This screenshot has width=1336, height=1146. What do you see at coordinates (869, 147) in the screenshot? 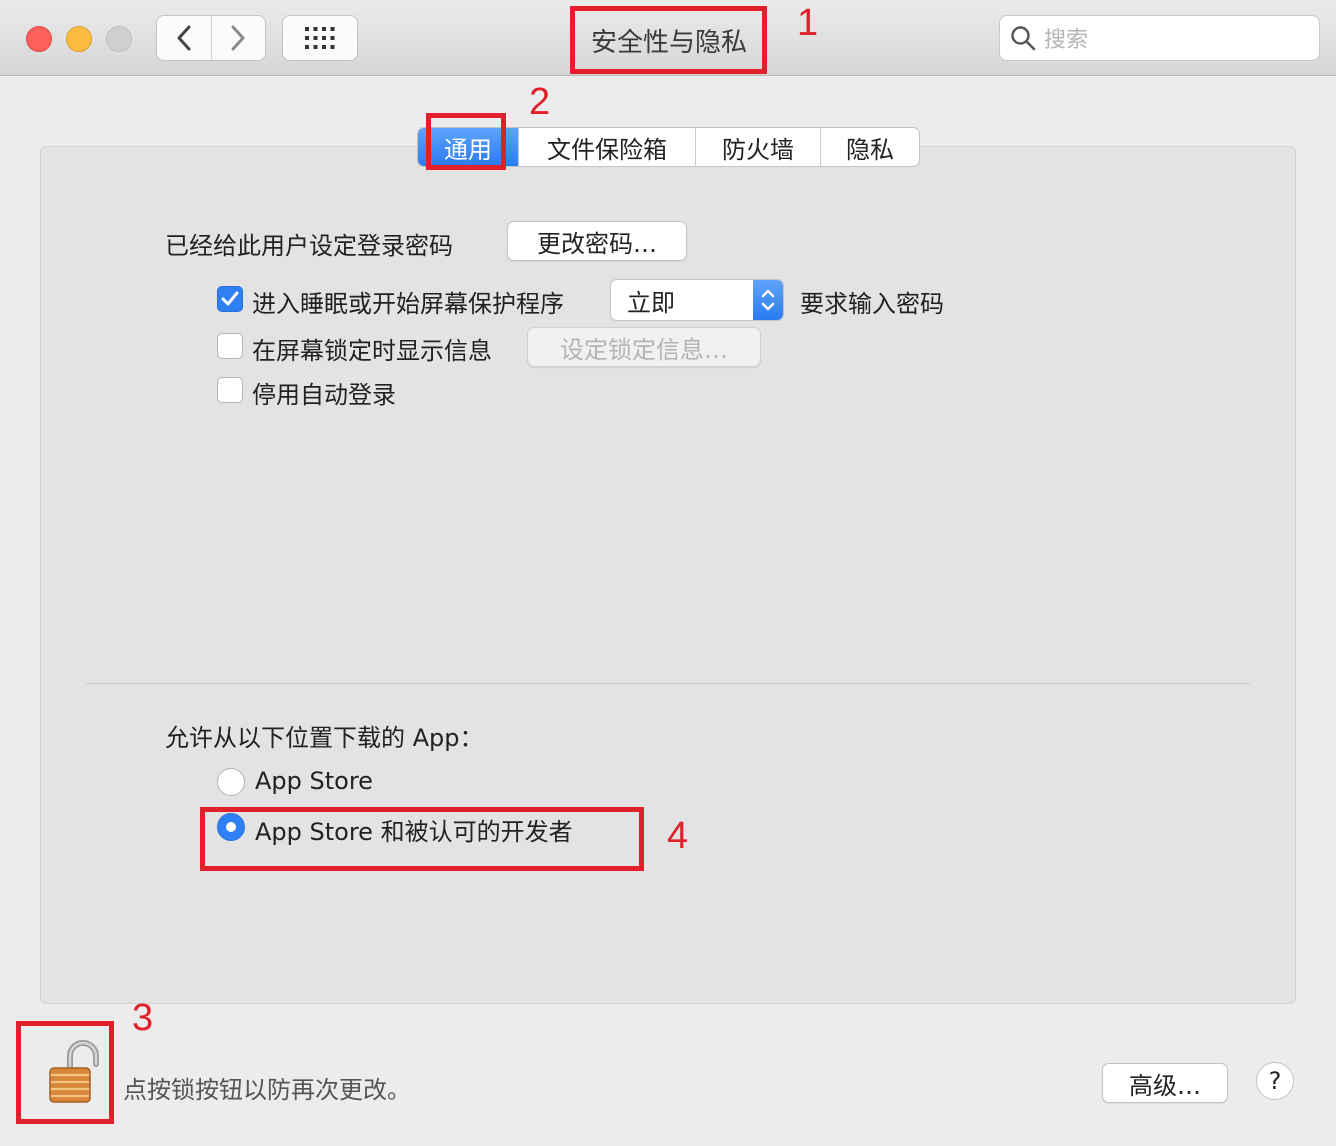
I see `tab-privacy: 隐私` at bounding box center [869, 147].